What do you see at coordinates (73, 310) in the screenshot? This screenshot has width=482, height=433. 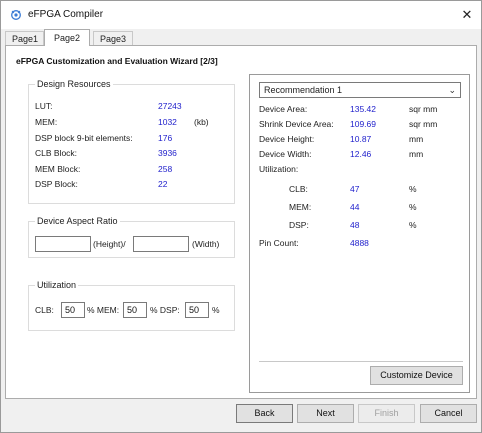 I see `clb-input: 50` at bounding box center [73, 310].